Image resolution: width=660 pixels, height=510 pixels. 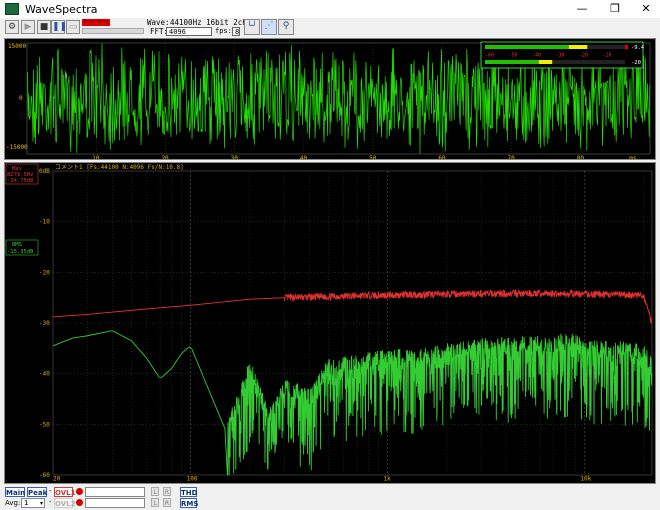 What do you see at coordinates (17, 245) in the screenshot?
I see `rms-label: RMS` at bounding box center [17, 245].